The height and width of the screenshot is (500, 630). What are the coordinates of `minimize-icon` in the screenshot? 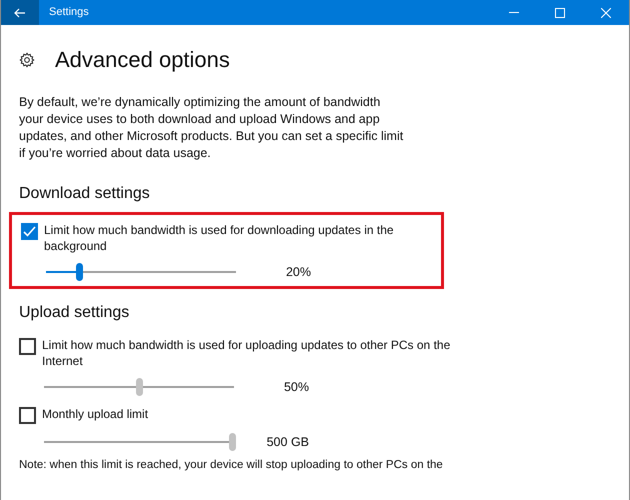 It's located at (514, 12).